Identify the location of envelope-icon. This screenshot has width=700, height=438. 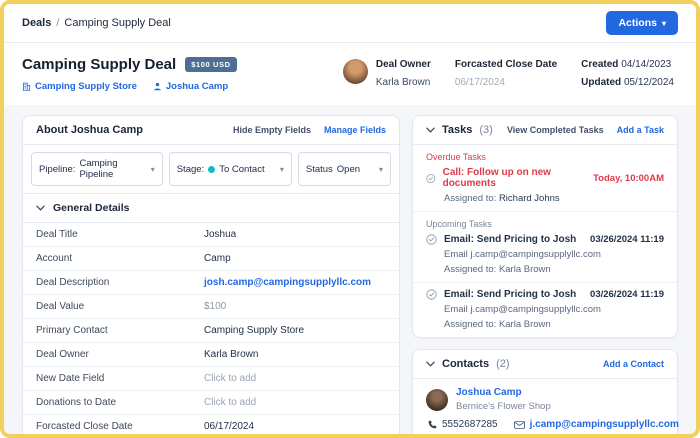
(519, 424).